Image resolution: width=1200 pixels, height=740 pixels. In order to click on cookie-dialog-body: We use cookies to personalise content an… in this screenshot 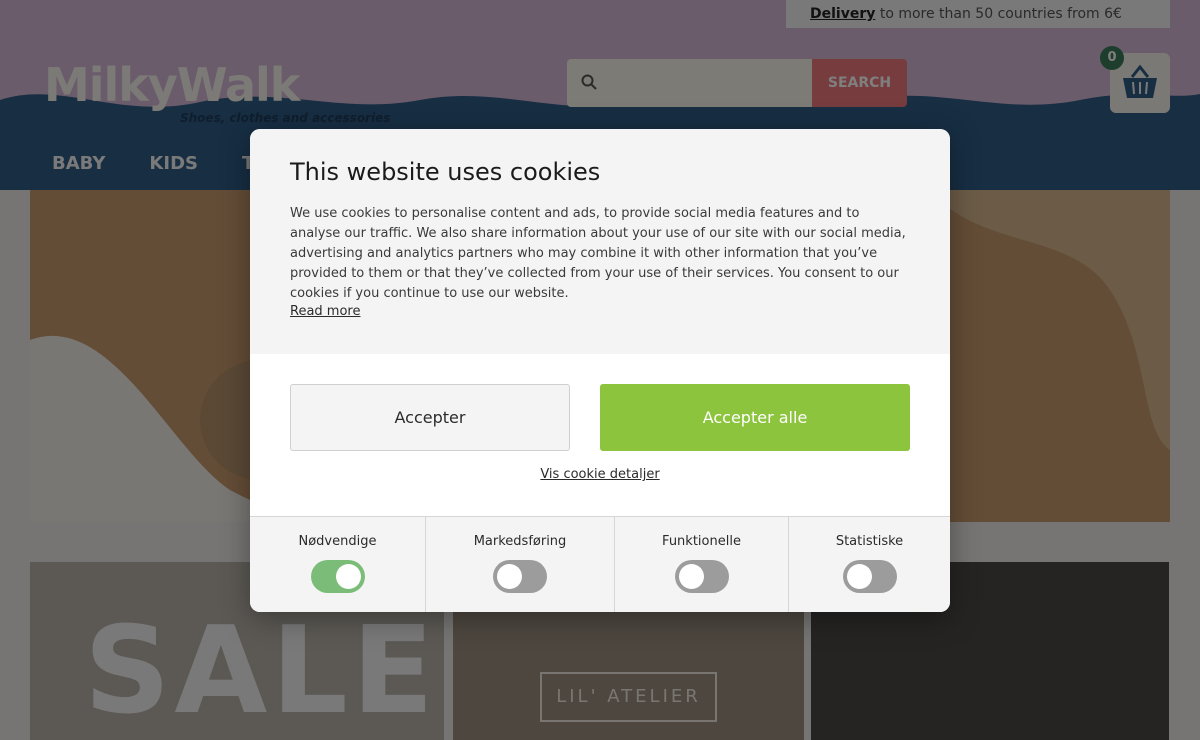, I will do `click(598, 253)`.